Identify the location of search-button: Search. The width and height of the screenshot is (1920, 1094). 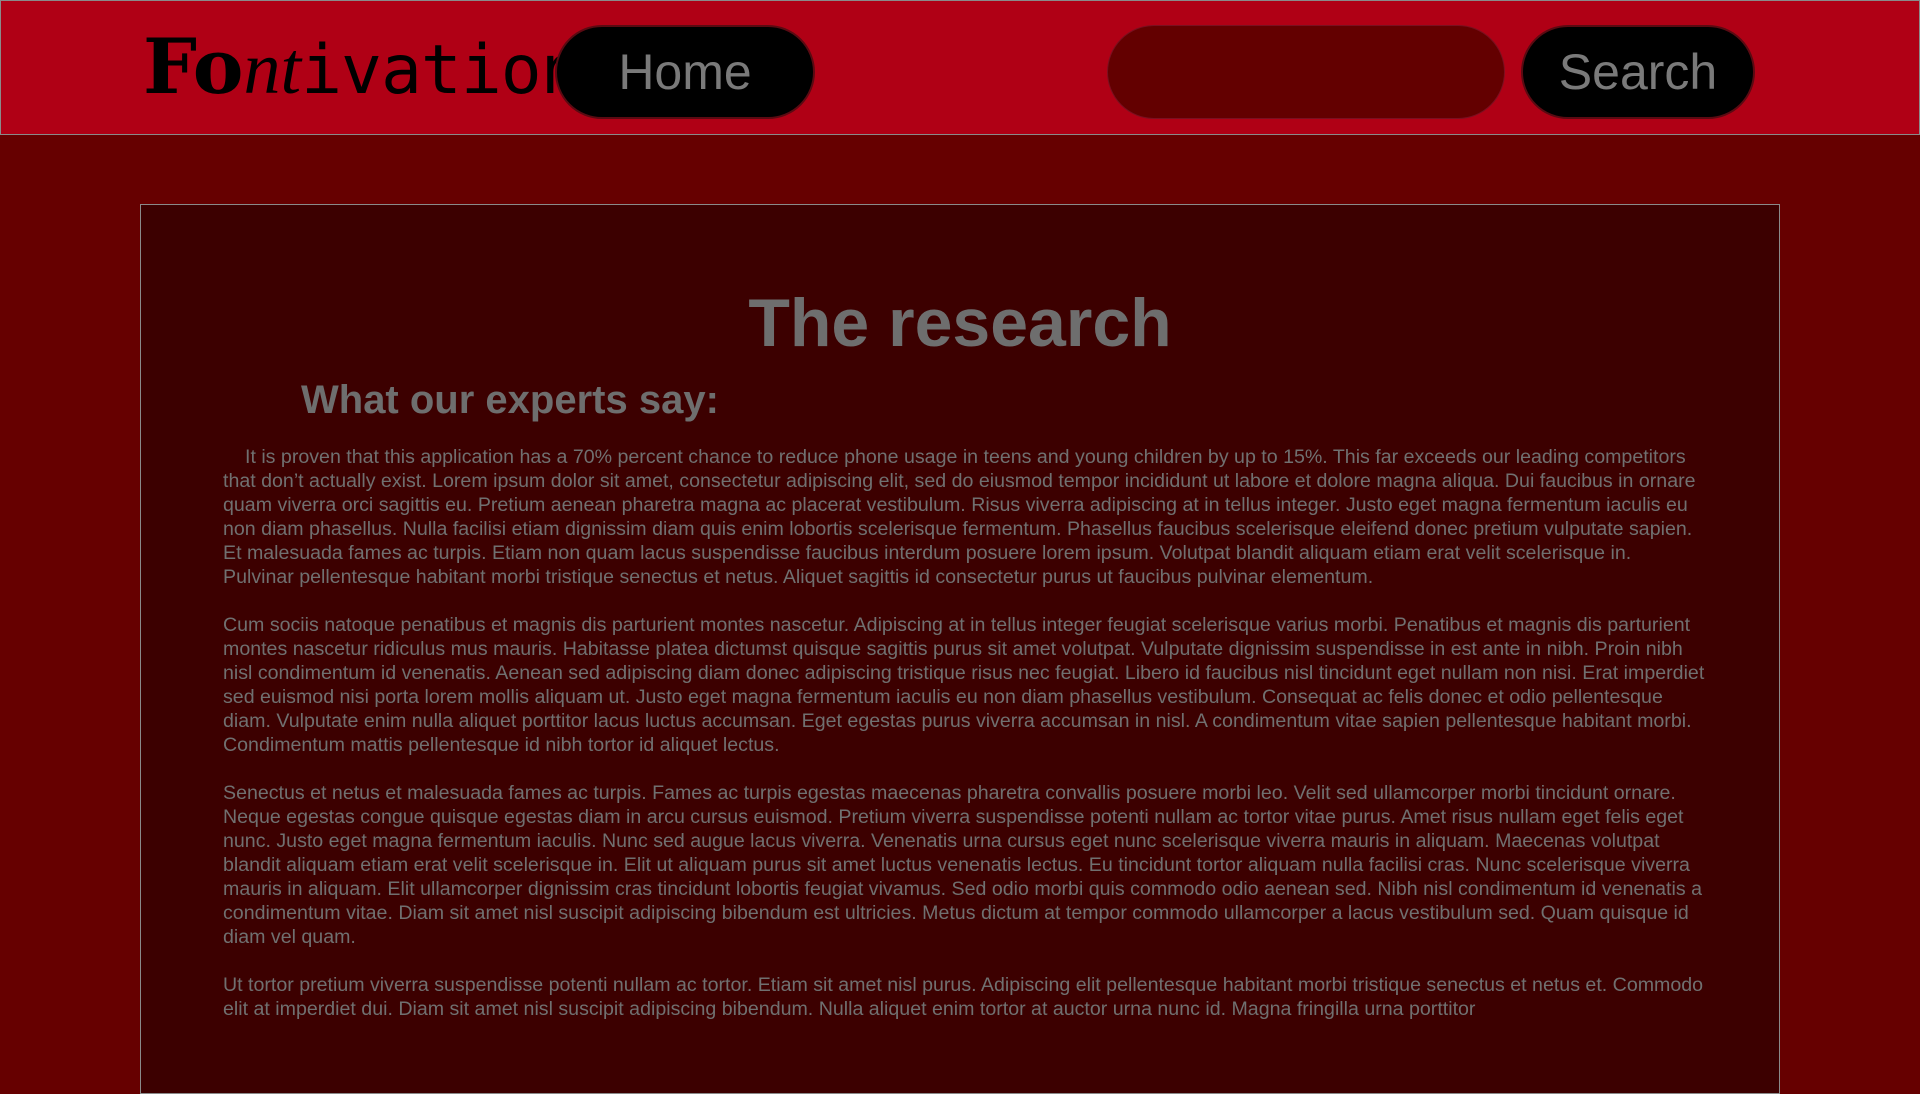
(1638, 72).